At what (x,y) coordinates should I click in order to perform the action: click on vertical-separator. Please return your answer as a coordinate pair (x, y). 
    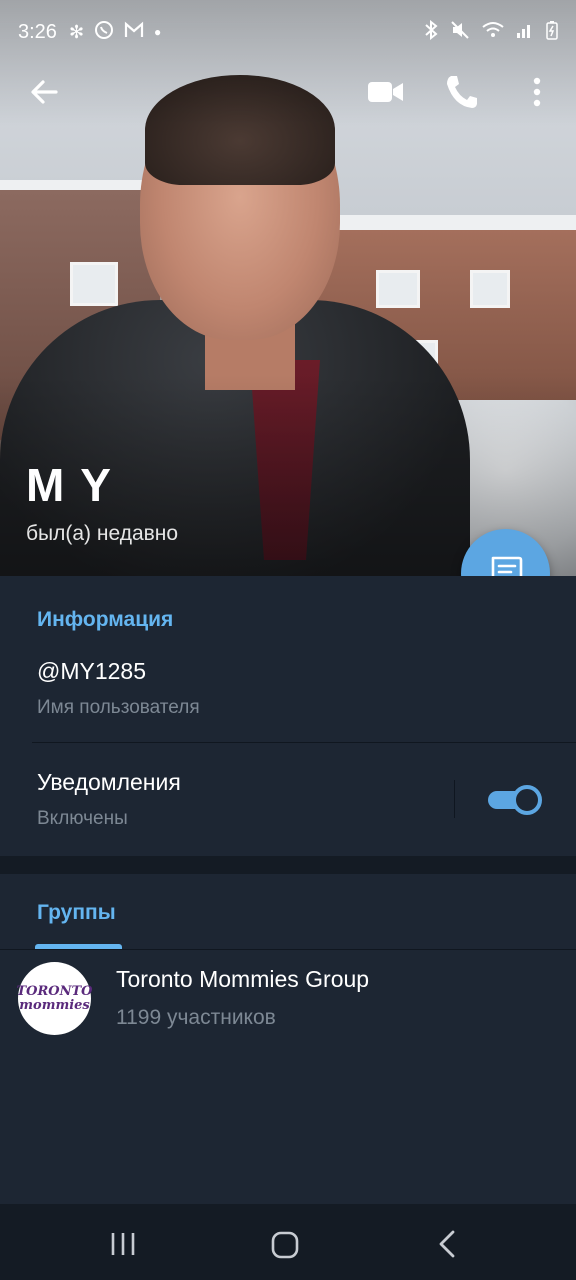
    Looking at the image, I should click on (454, 799).